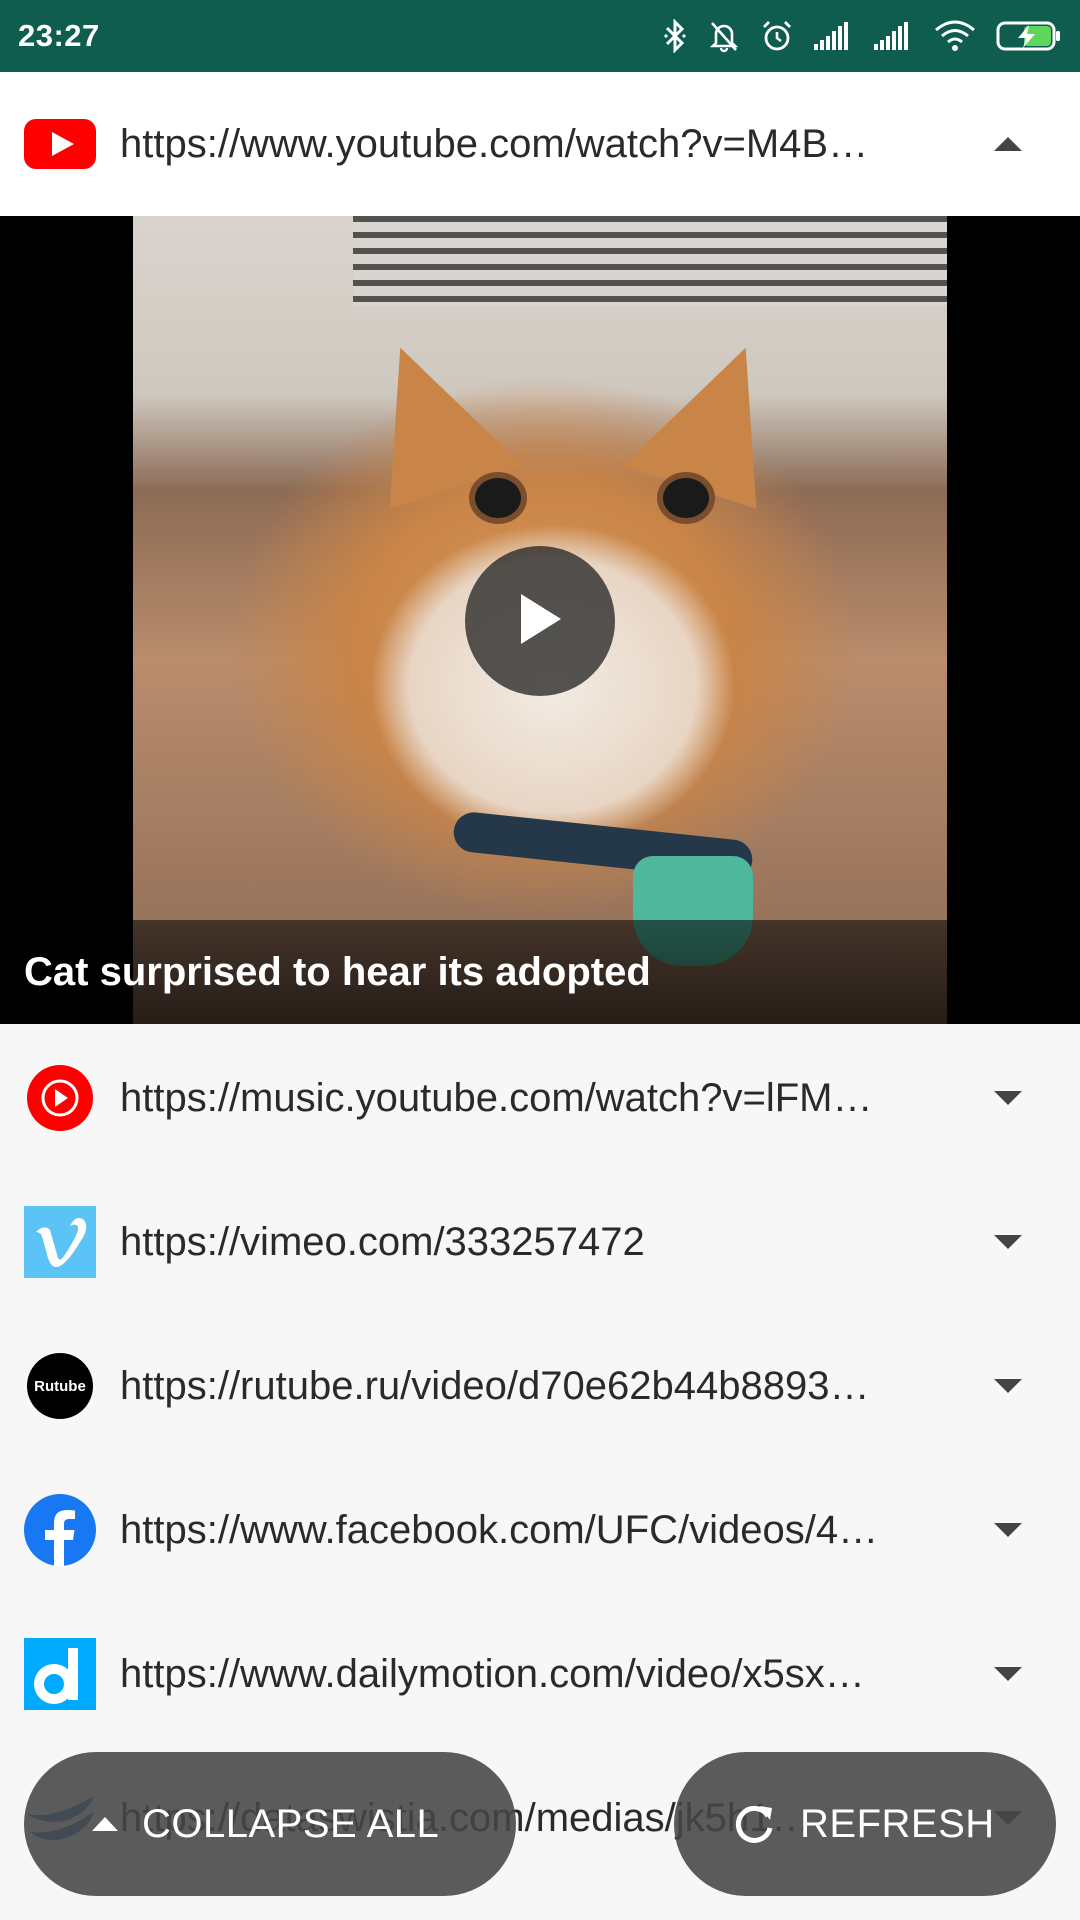 Image resolution: width=1080 pixels, height=1920 pixels. I want to click on chevron-up-icon, so click(1008, 144).